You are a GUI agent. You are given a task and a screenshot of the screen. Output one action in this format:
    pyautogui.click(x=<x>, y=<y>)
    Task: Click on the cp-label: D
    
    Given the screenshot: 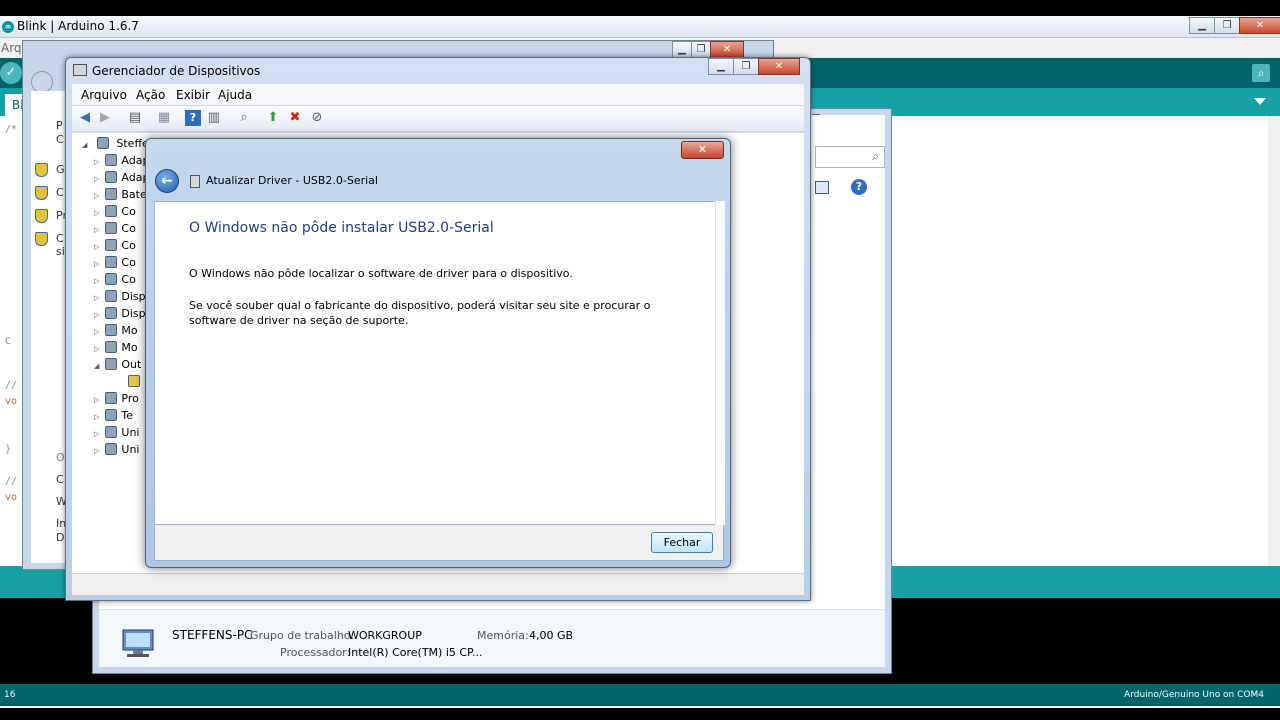 What is the action you would take?
    pyautogui.click(x=60, y=537)
    